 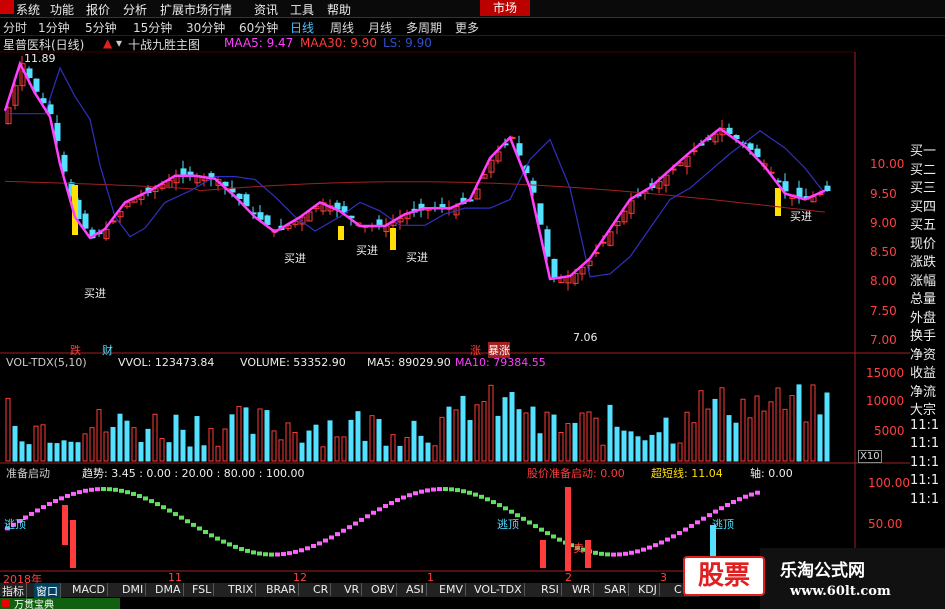 I want to click on escape-top-label: 逃顶, so click(x=508, y=524).